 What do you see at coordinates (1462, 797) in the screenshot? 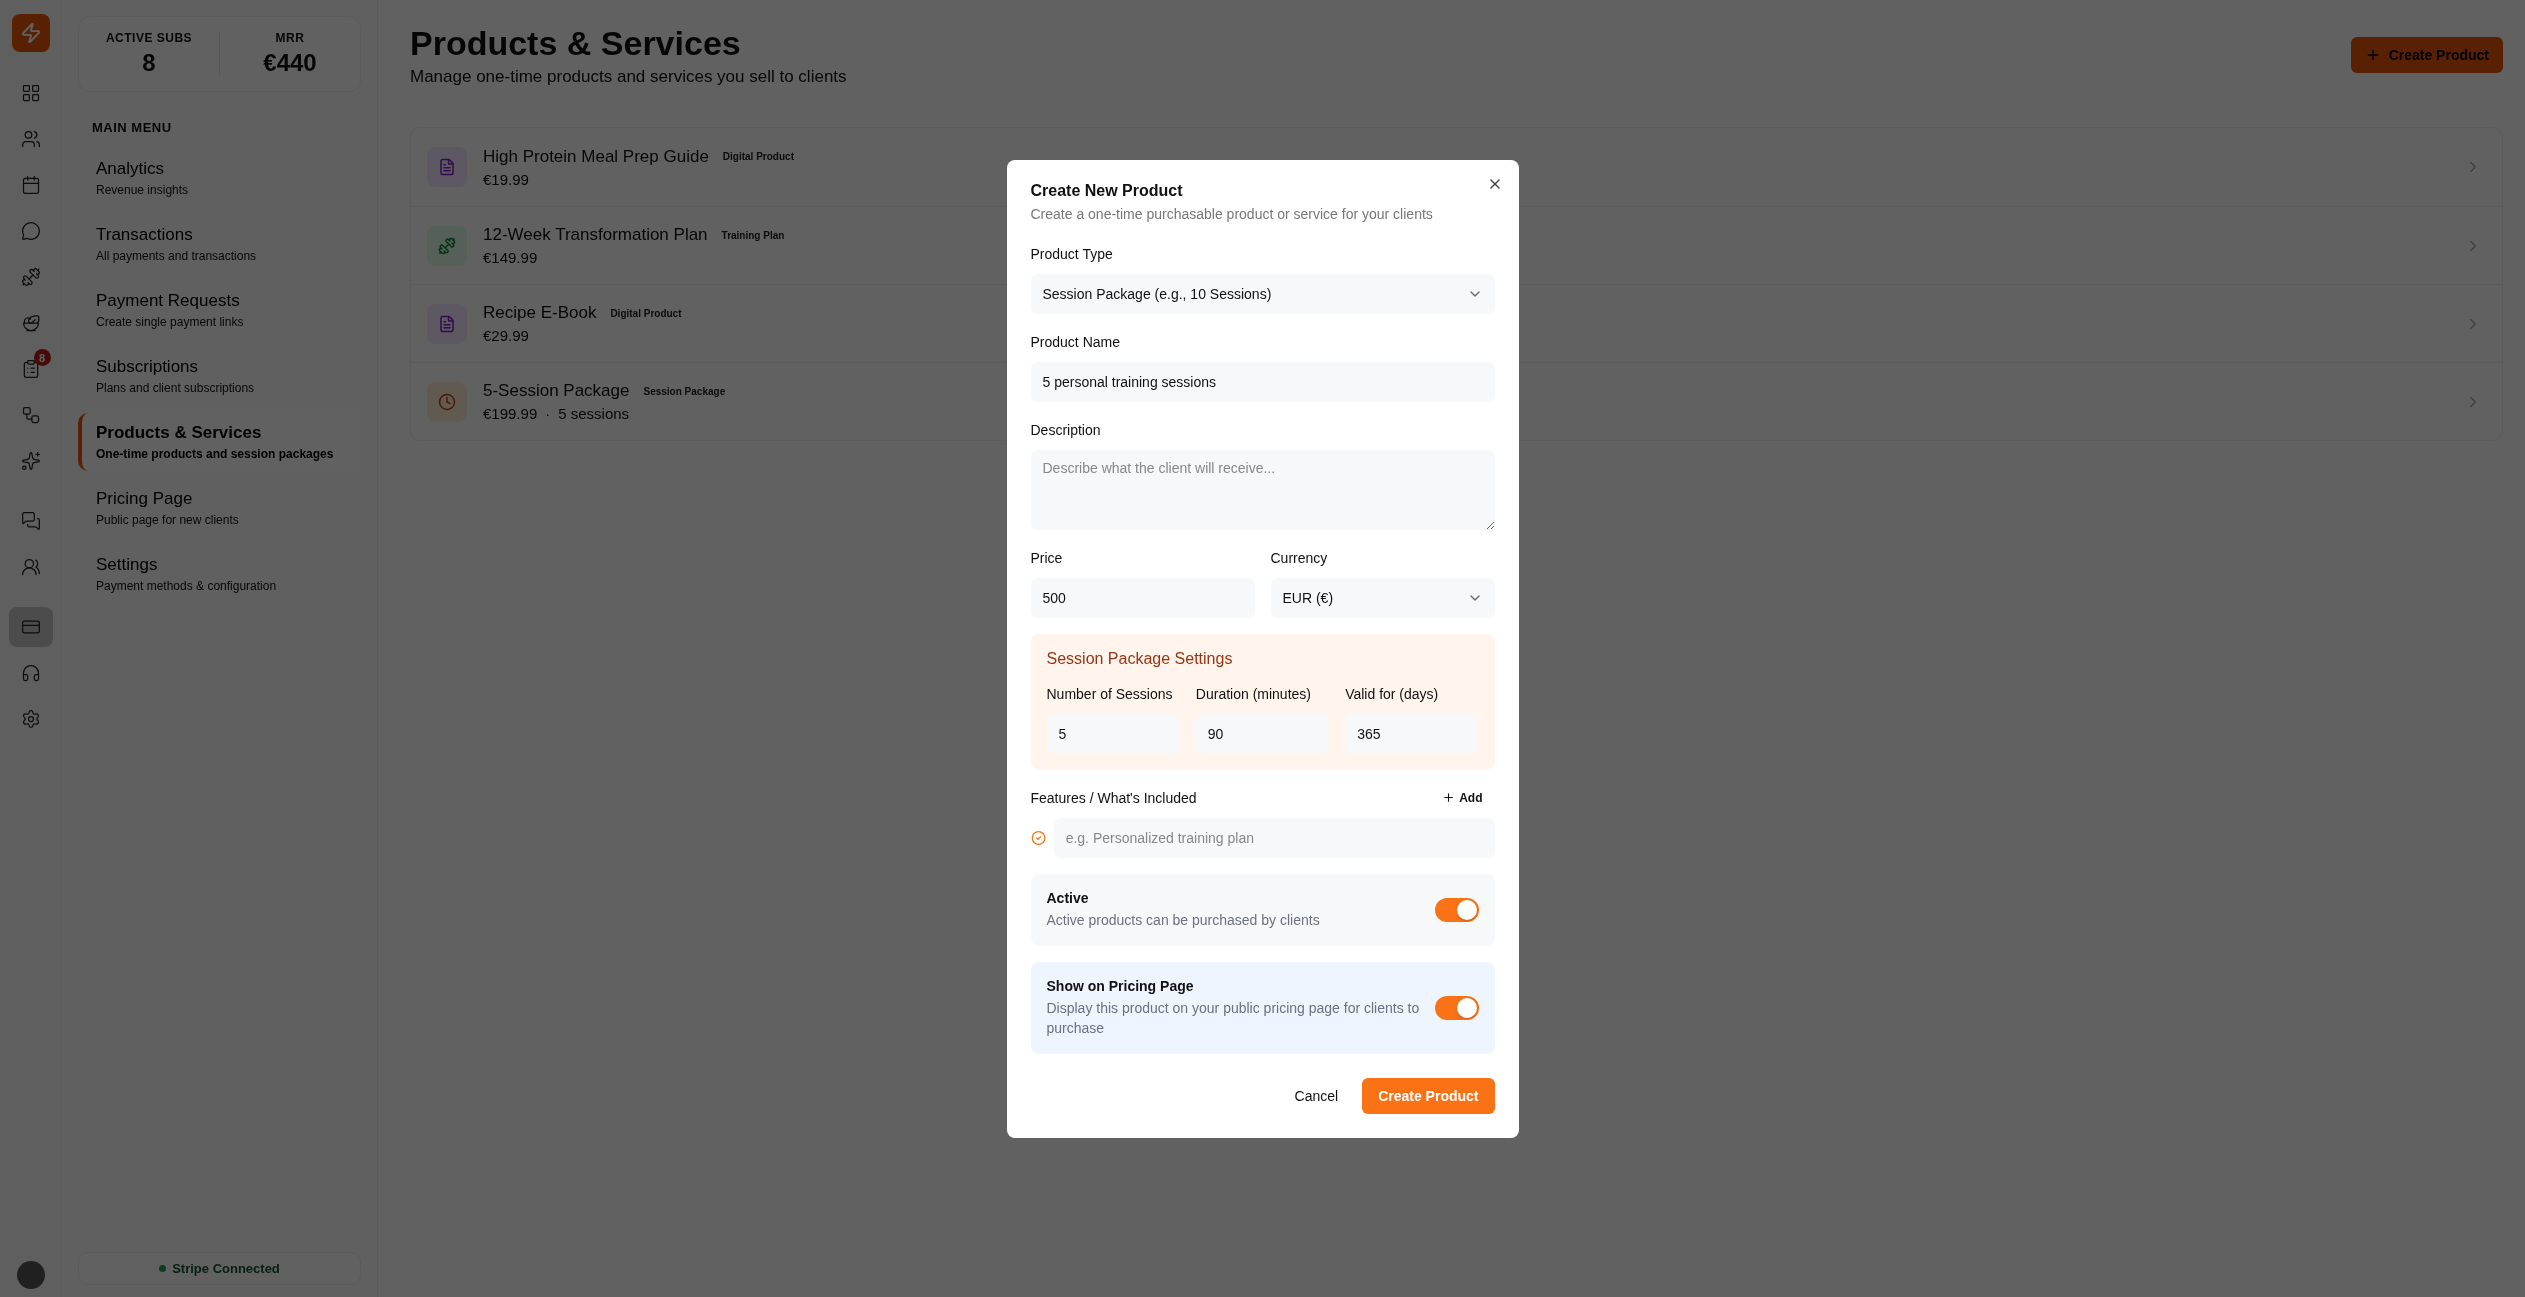
I see `add-feature-button: Add` at bounding box center [1462, 797].